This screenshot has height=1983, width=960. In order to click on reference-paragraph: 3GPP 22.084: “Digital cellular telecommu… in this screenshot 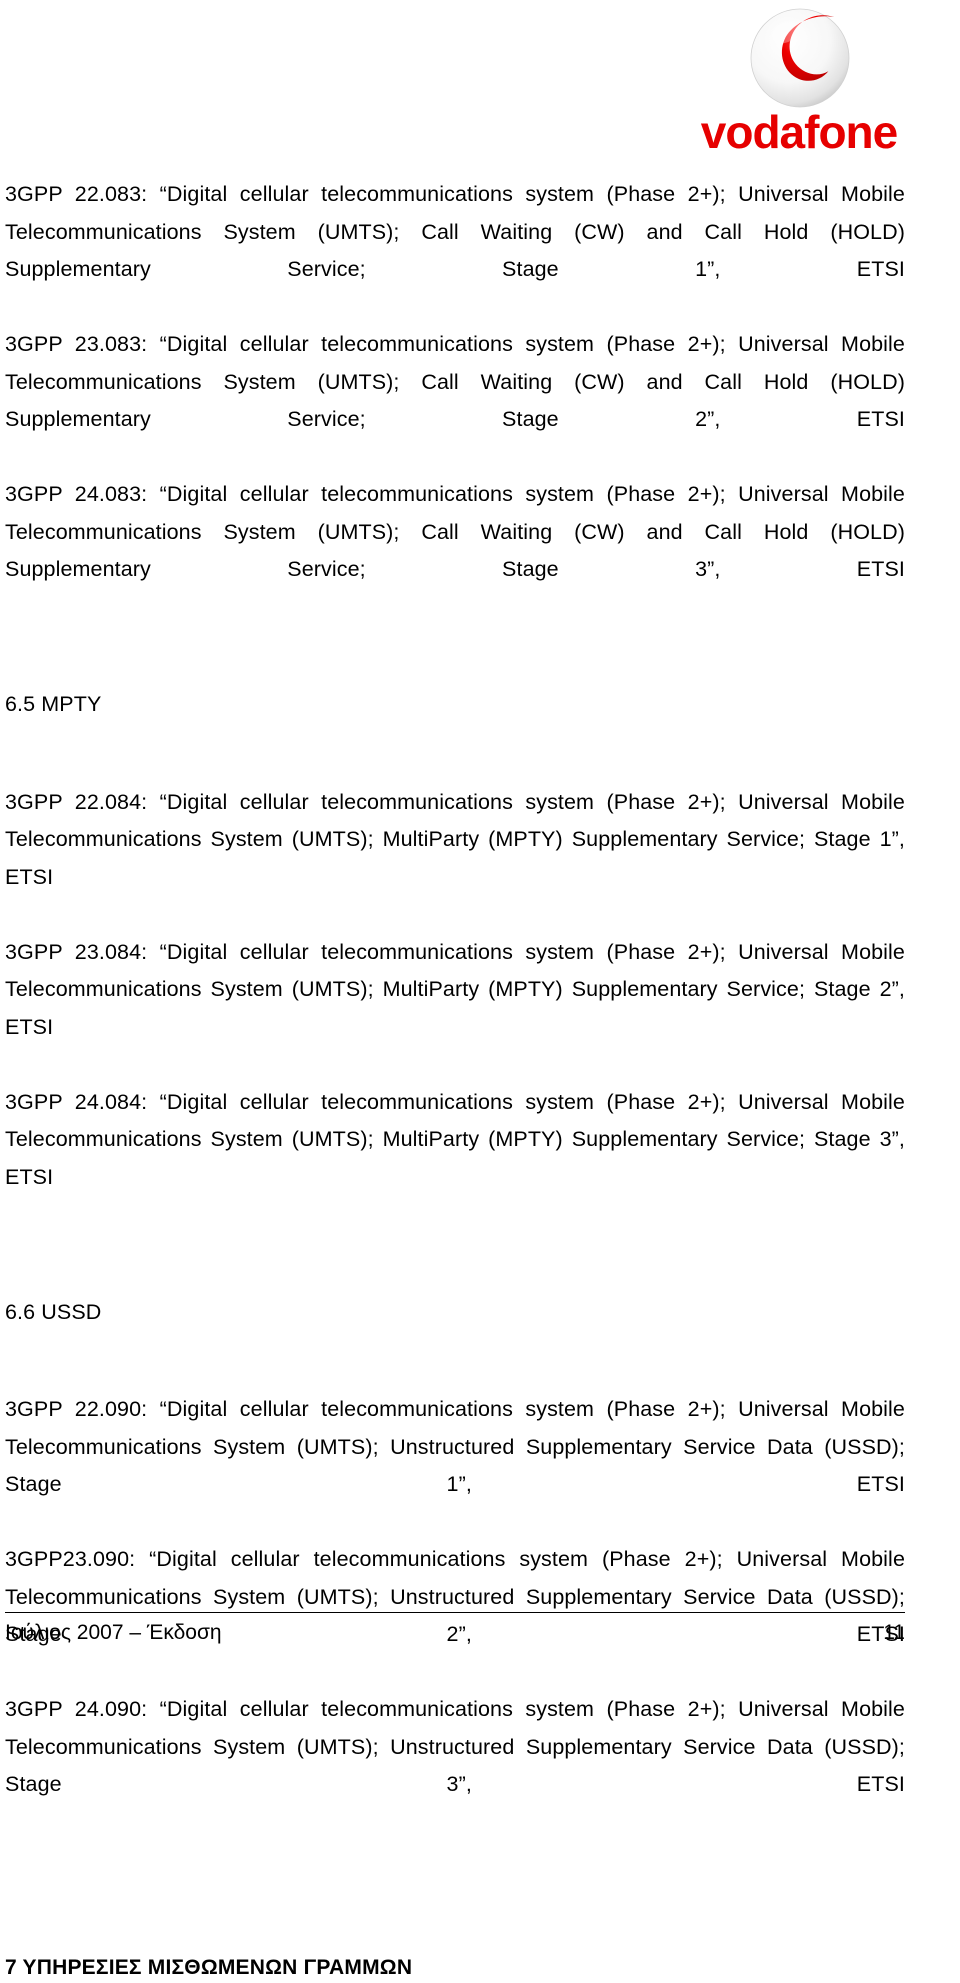, I will do `click(455, 839)`.